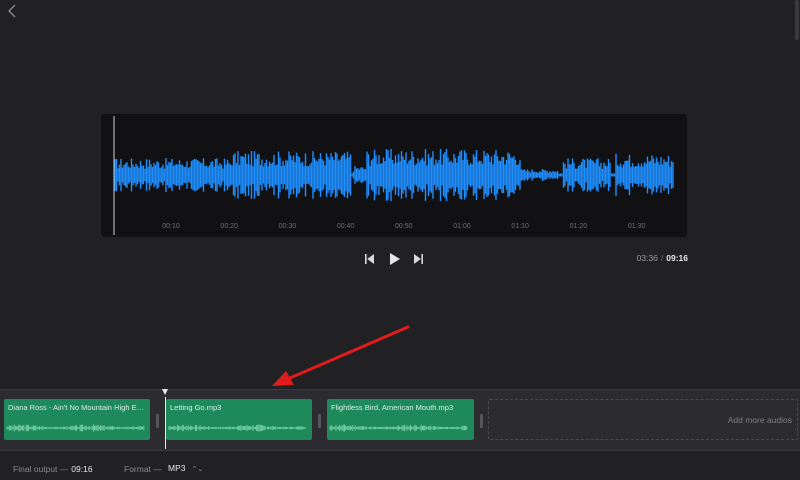  I want to click on scrollbar-thumb, so click(797, 20).